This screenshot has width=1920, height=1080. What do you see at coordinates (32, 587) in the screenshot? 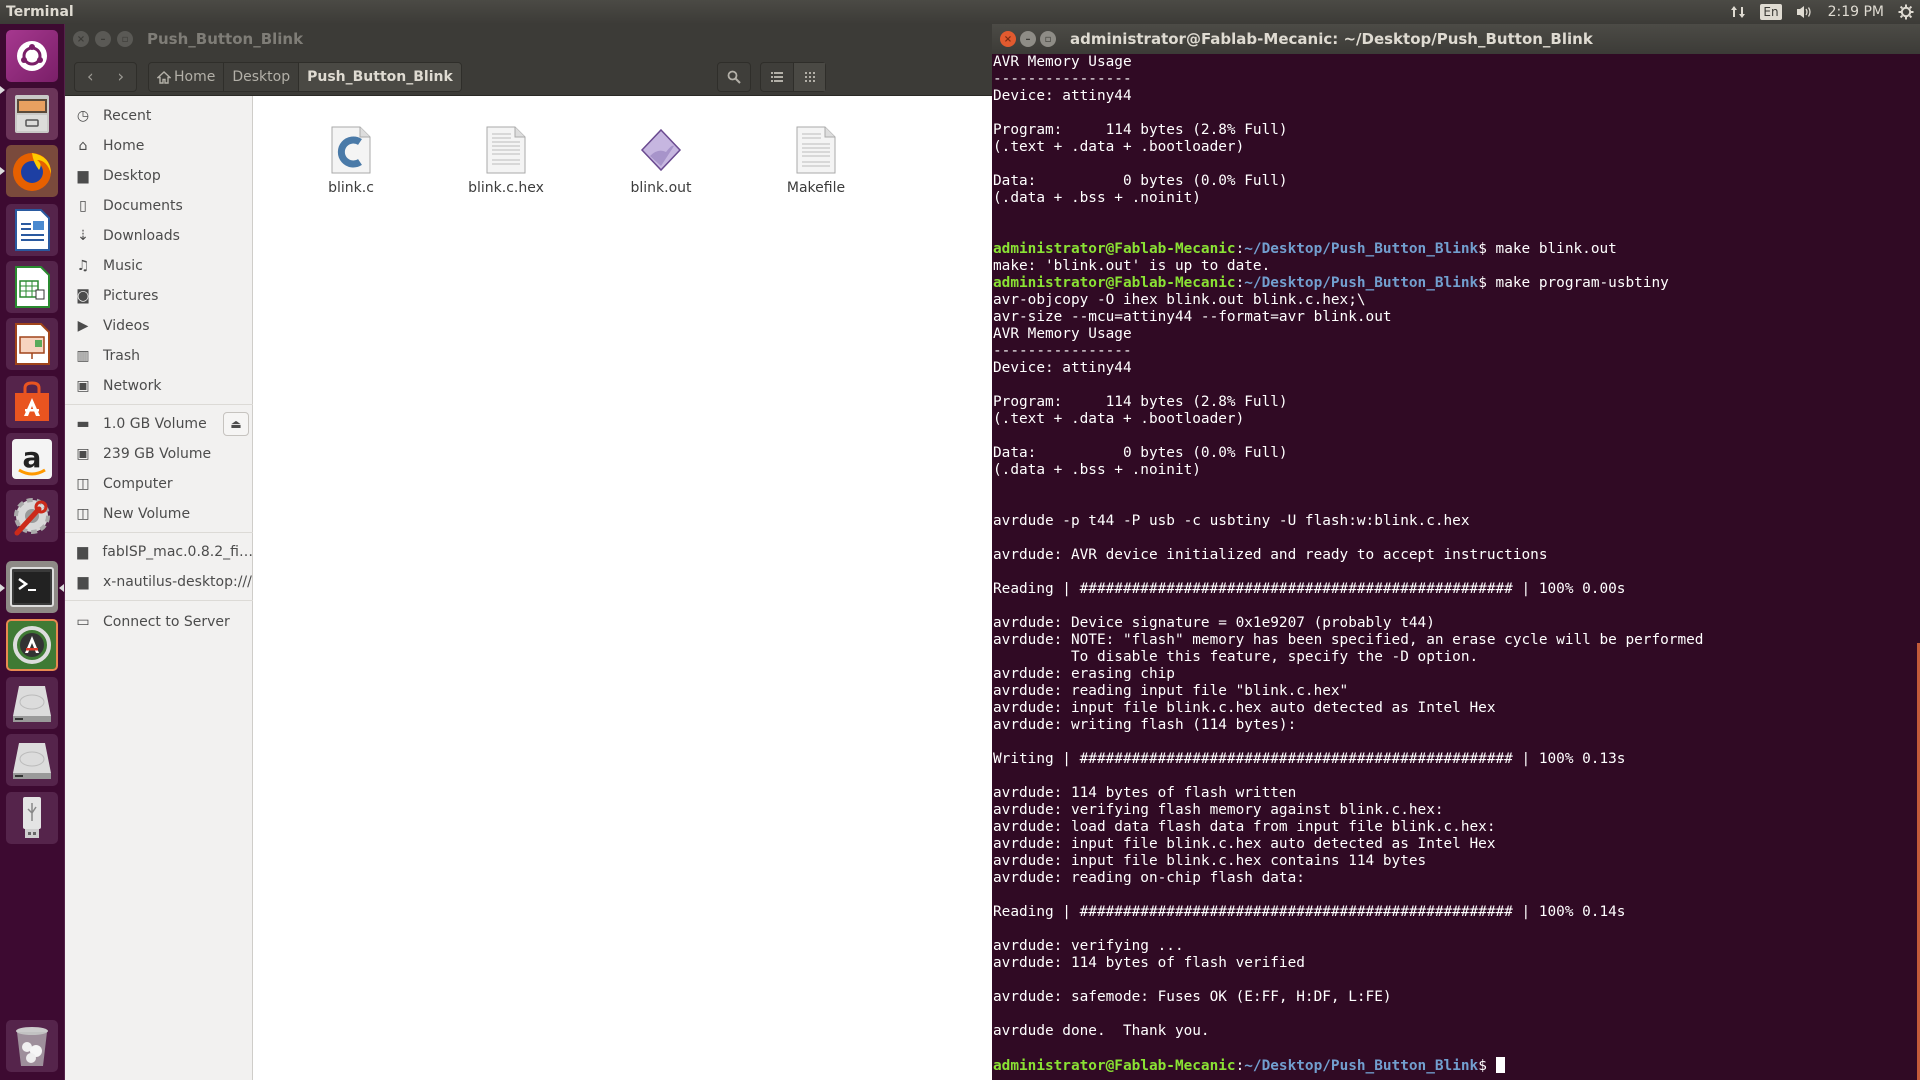
I see `launcher-terminal` at bounding box center [32, 587].